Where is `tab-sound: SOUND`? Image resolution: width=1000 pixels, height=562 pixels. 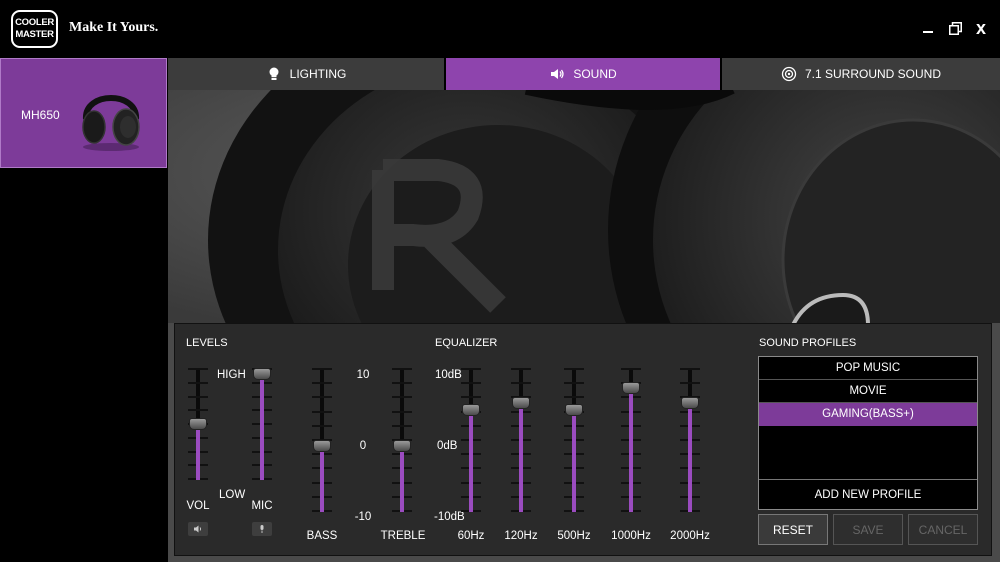 tab-sound: SOUND is located at coordinates (584, 74).